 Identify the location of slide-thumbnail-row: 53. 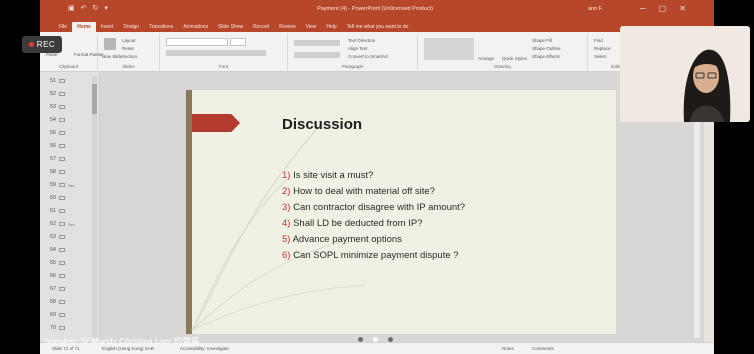
(56, 107).